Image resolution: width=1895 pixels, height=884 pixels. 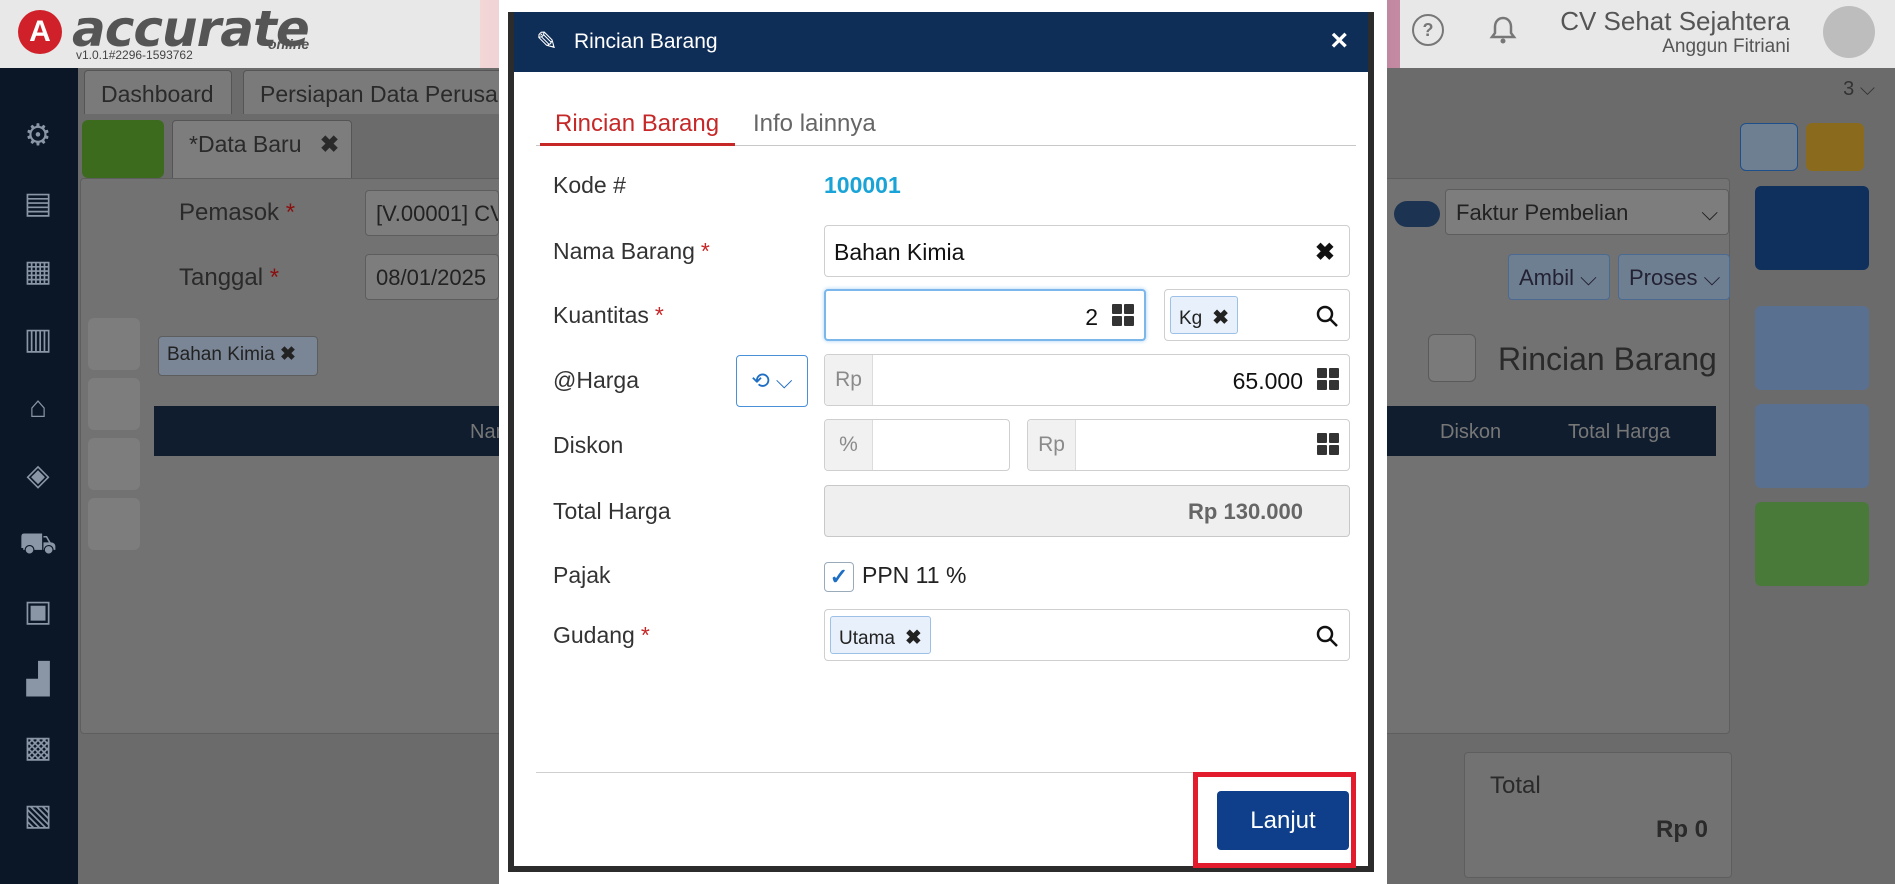 What do you see at coordinates (1674, 277) in the screenshot?
I see `proses-button: Proses ⌵` at bounding box center [1674, 277].